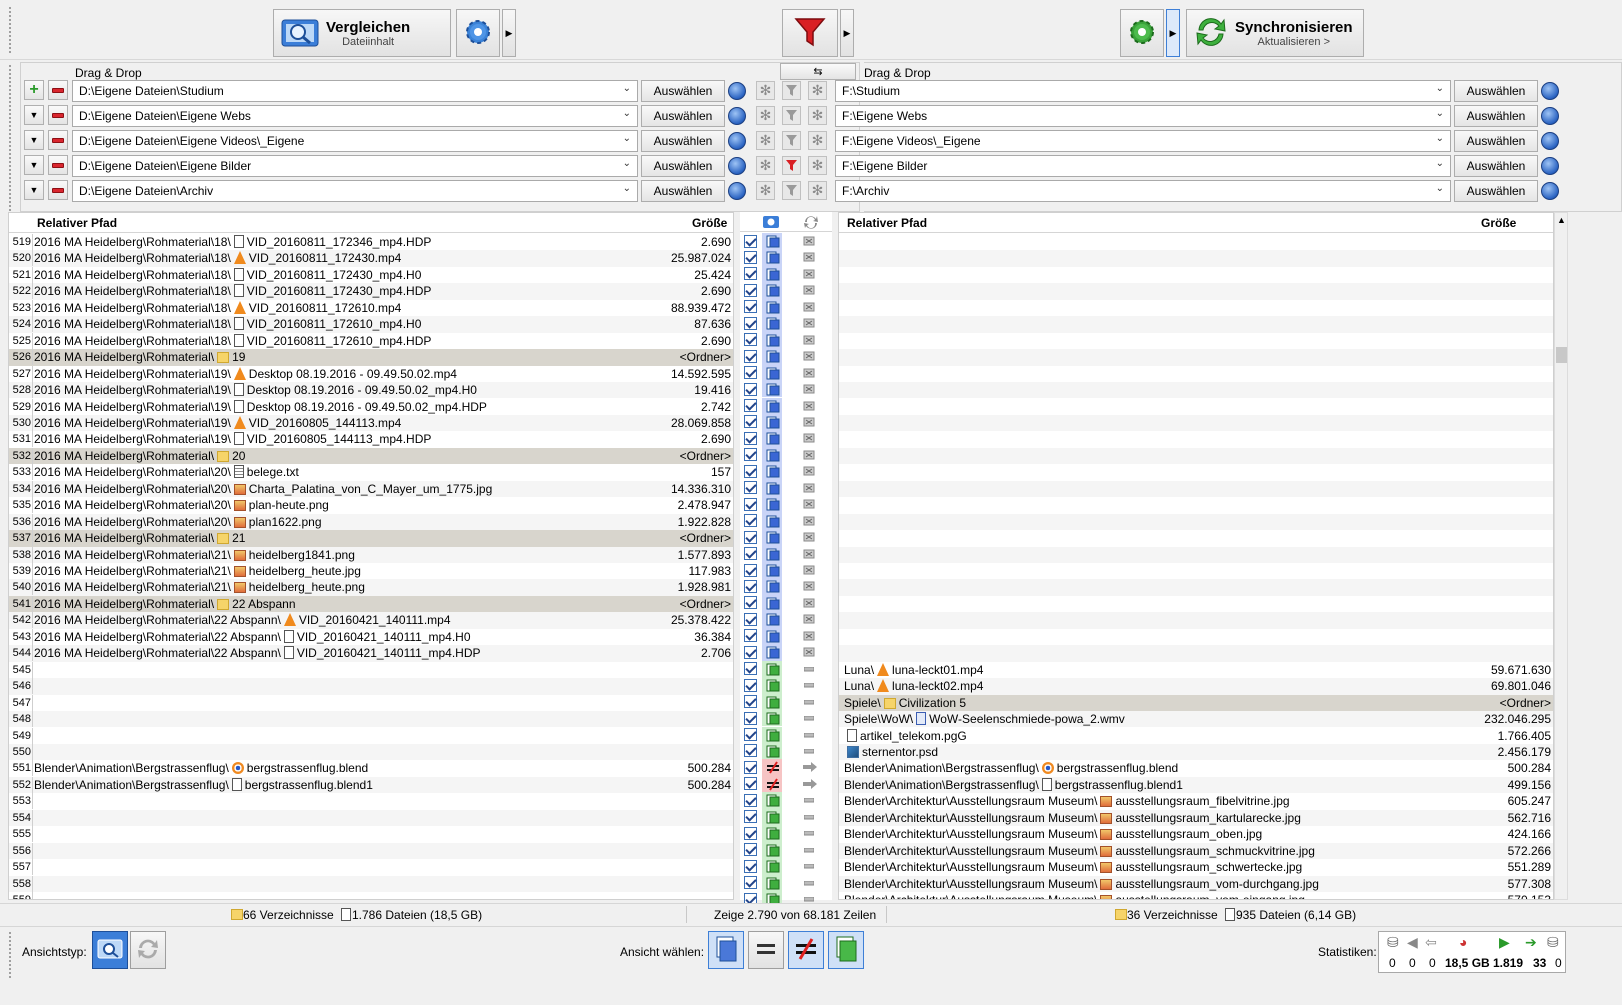 The image size is (1622, 1005). I want to click on swap-sides-button: ⇆, so click(818, 71).